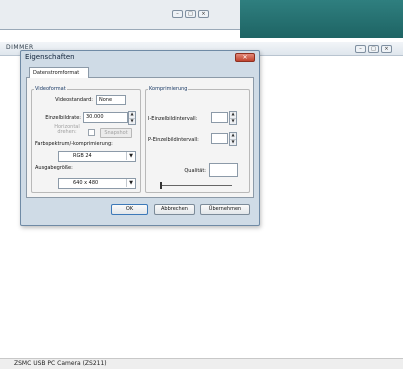  I want to click on einzelbildrate-spinner: ▲ ▼, so click(132, 118).